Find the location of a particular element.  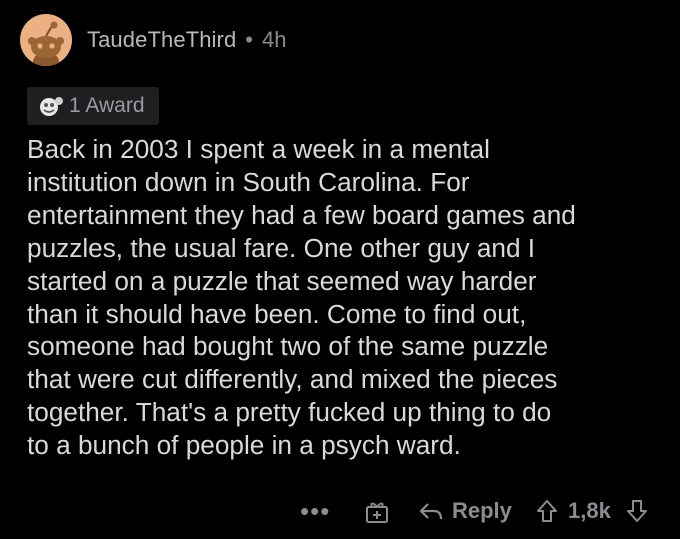

reply-button: Reply is located at coordinates (465, 511).